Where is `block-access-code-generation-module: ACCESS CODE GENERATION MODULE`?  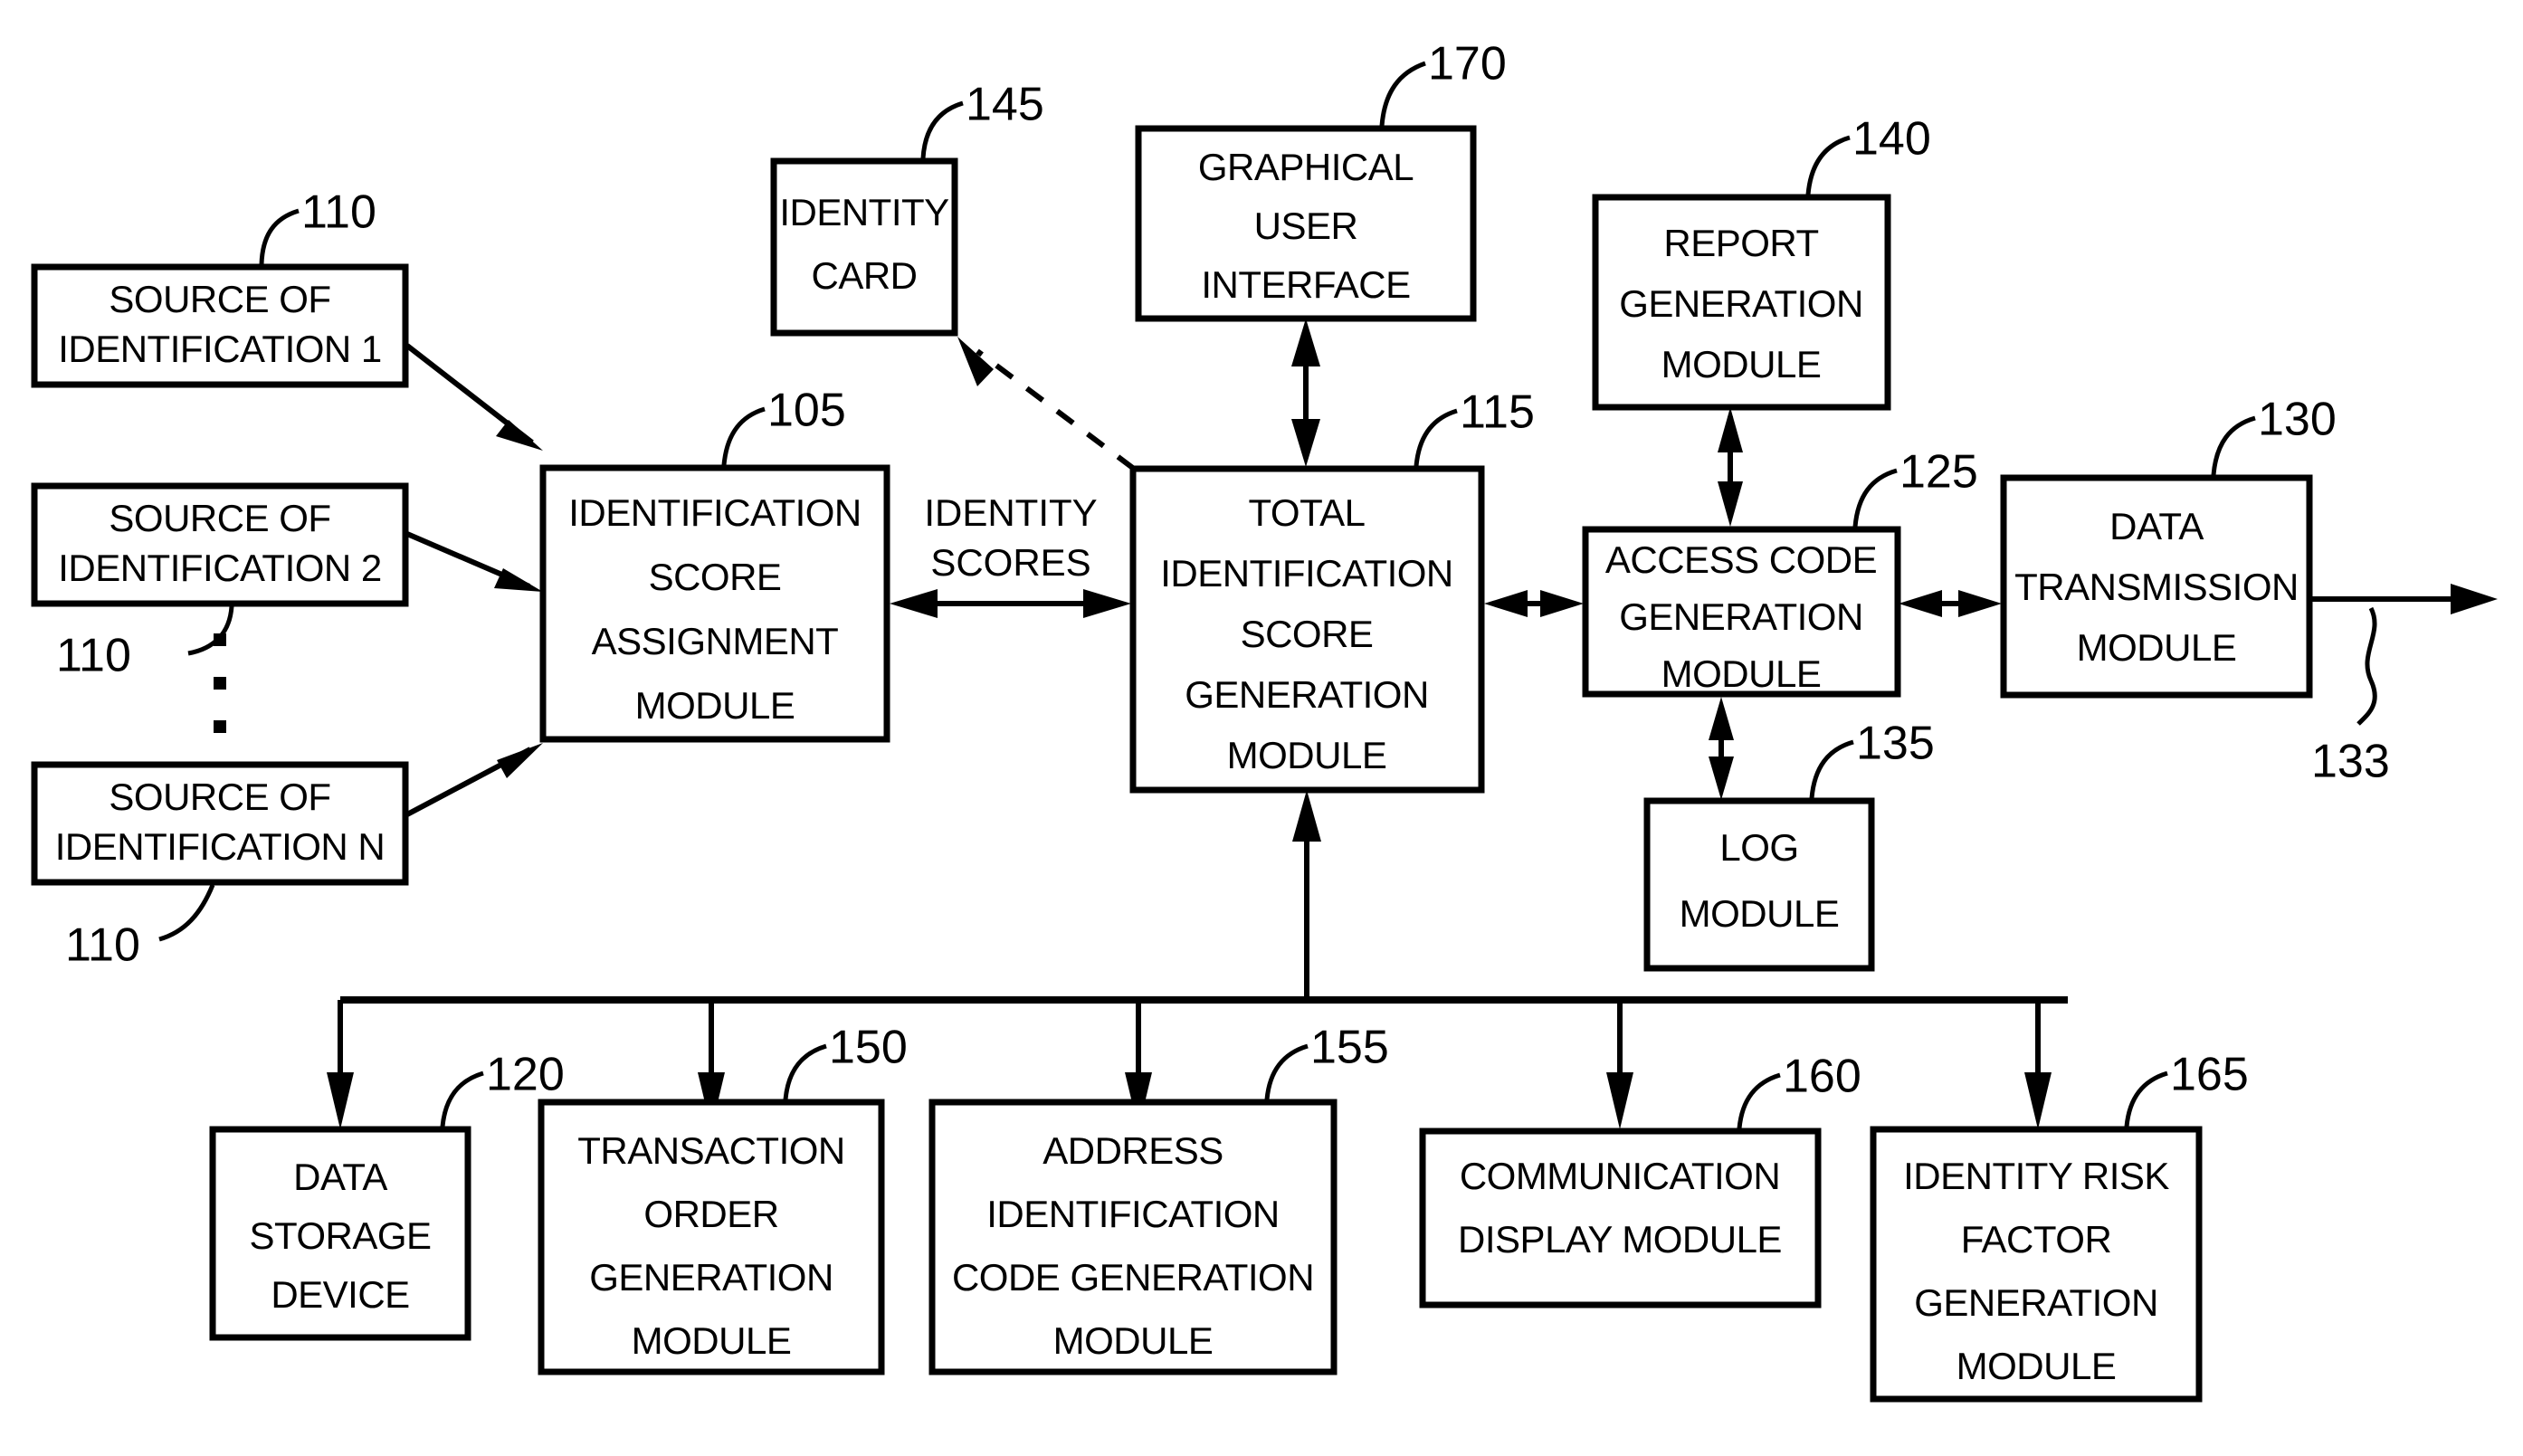
block-access-code-generation-module: ACCESS CODE GENERATION MODULE is located at coordinates (1741, 612).